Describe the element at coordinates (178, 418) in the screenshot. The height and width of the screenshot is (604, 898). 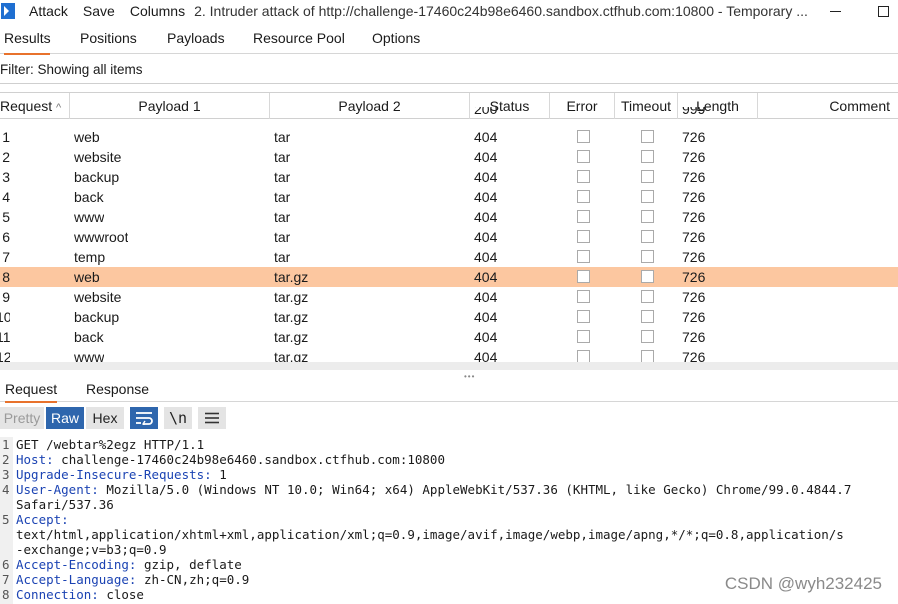
I see `show-newlines-button: \n` at that location.